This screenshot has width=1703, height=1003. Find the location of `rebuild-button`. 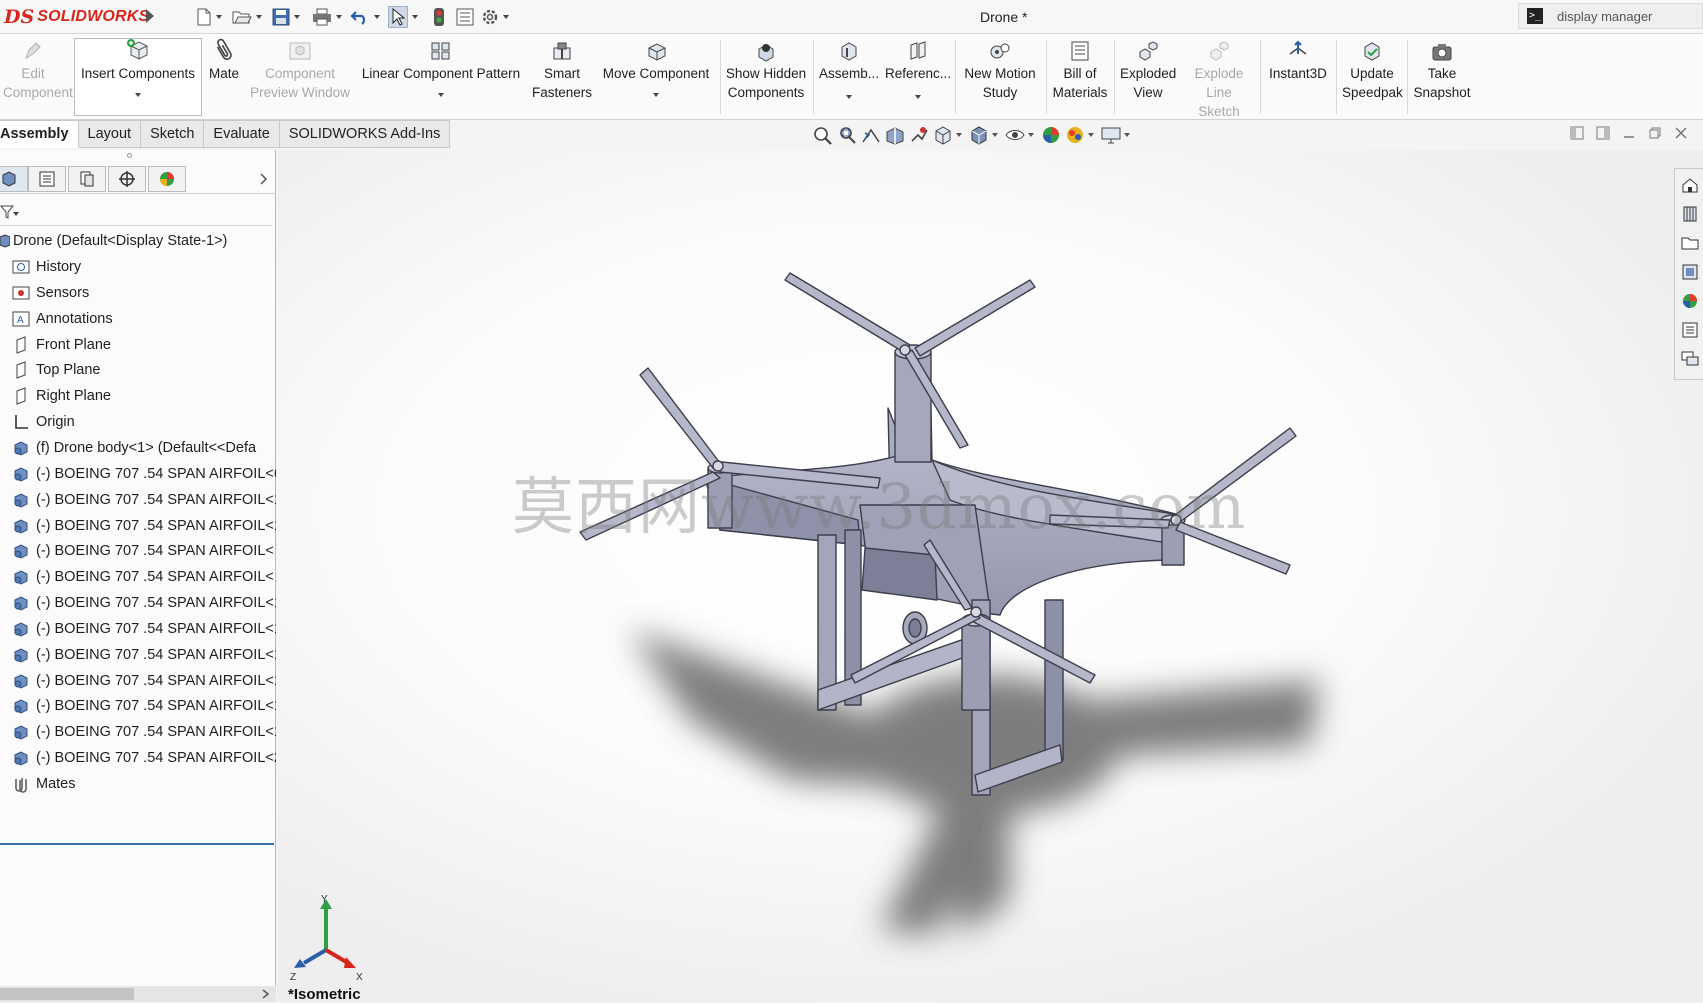

rebuild-button is located at coordinates (439, 17).